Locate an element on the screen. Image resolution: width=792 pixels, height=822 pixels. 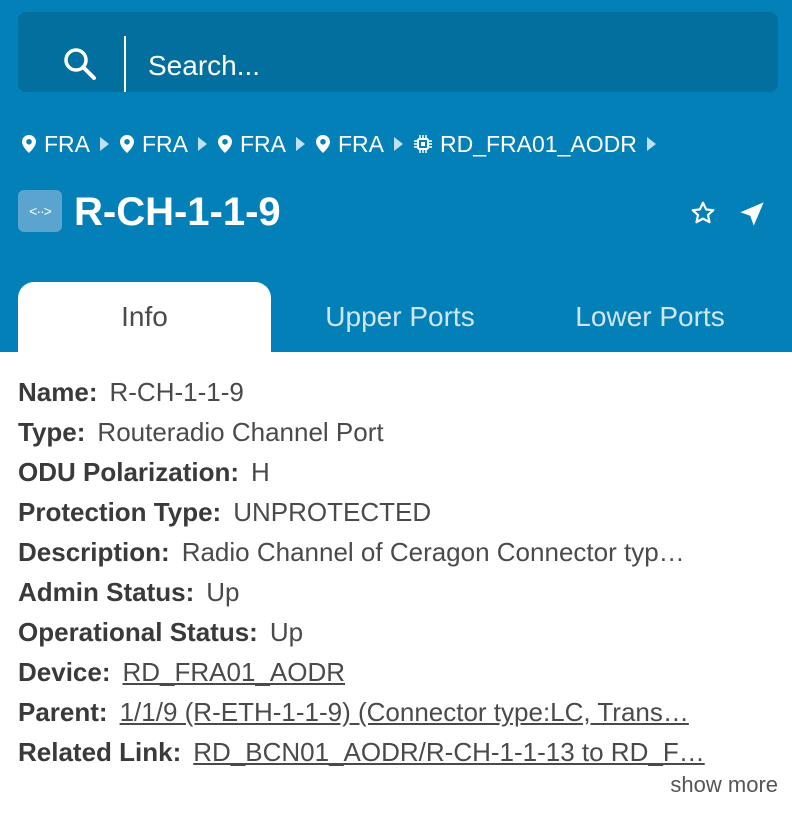
info-key: Name: is located at coordinates (58, 392).